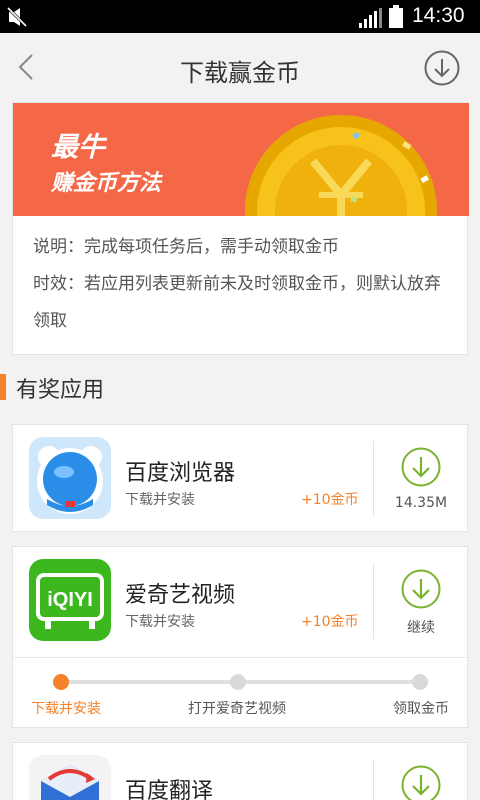 This screenshot has height=800, width=480. What do you see at coordinates (3, 387) in the screenshot?
I see `section-accent-bar` at bounding box center [3, 387].